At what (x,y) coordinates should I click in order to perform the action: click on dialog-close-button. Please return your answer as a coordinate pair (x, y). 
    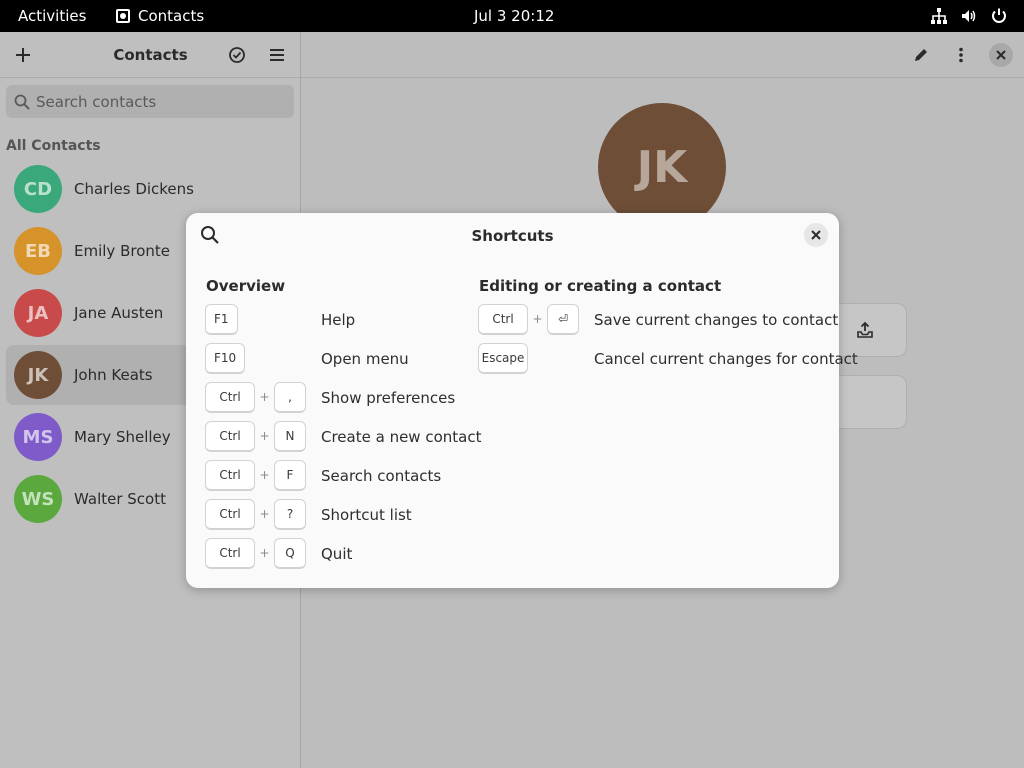
    Looking at the image, I should click on (816, 235).